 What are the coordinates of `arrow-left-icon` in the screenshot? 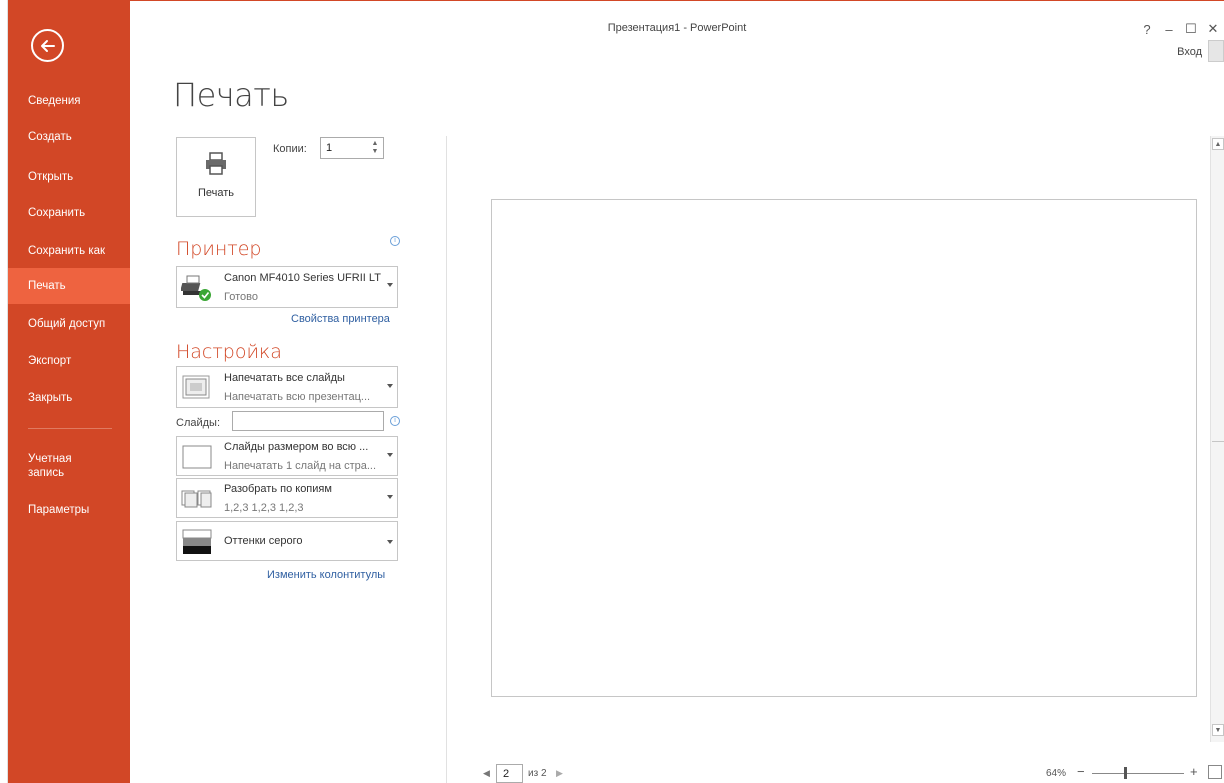 It's located at (47, 45).